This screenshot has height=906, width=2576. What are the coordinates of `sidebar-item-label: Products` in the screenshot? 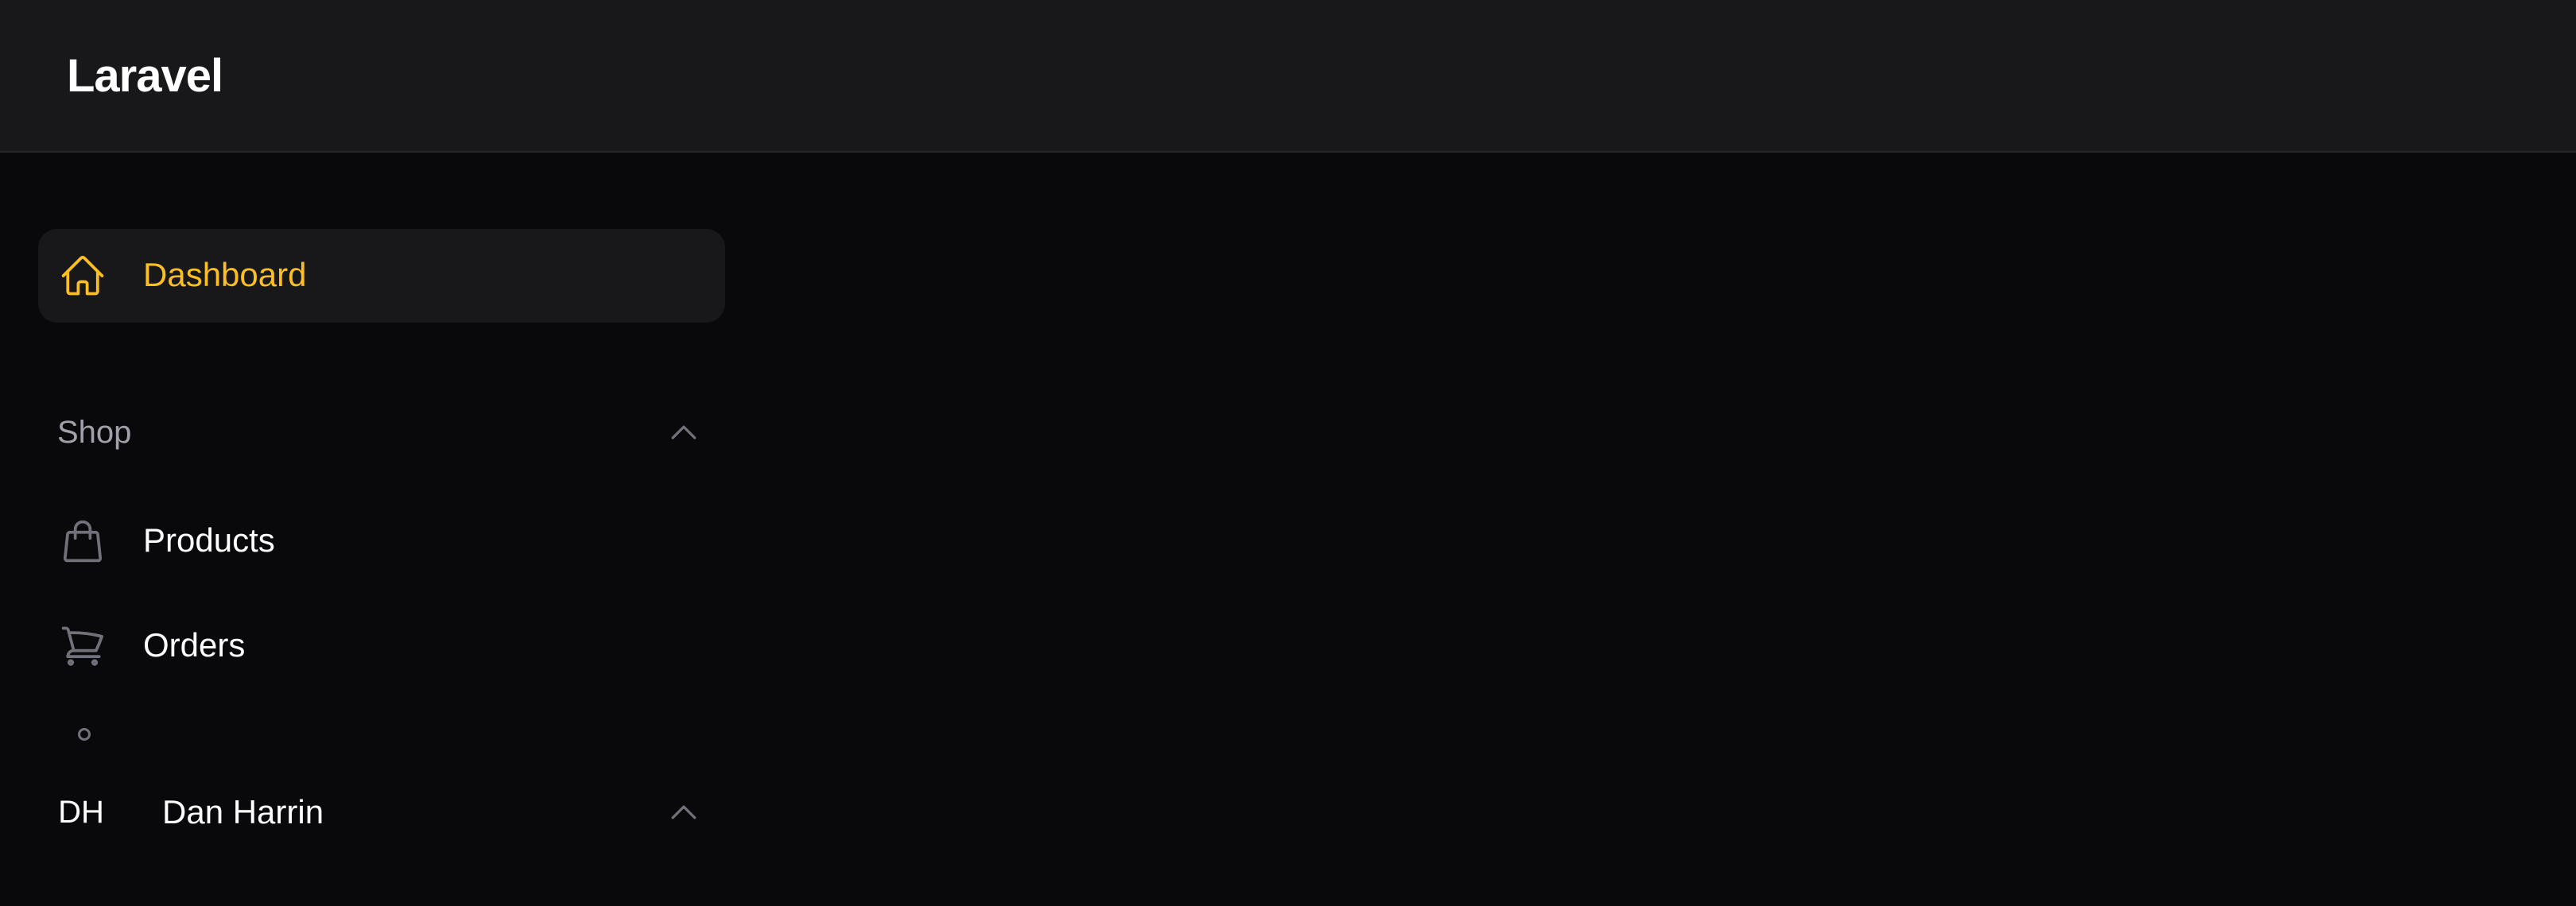 It's located at (209, 540).